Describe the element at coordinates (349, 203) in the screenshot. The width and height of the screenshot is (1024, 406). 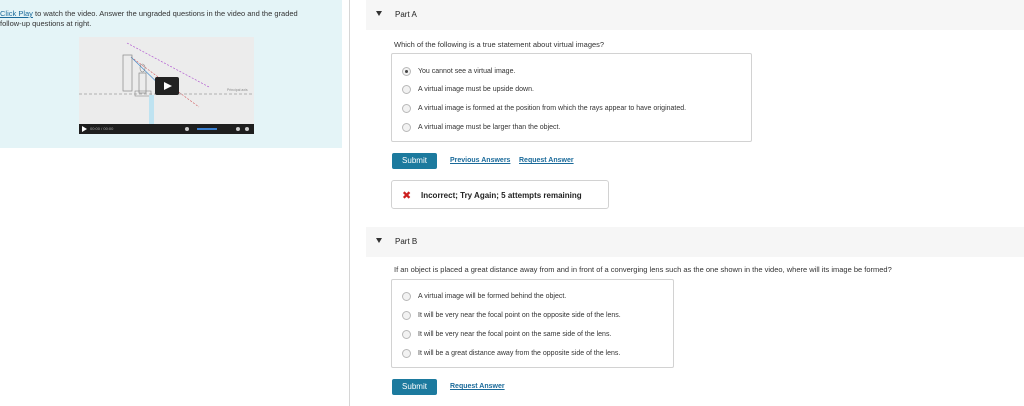
I see `panel-divider` at that location.